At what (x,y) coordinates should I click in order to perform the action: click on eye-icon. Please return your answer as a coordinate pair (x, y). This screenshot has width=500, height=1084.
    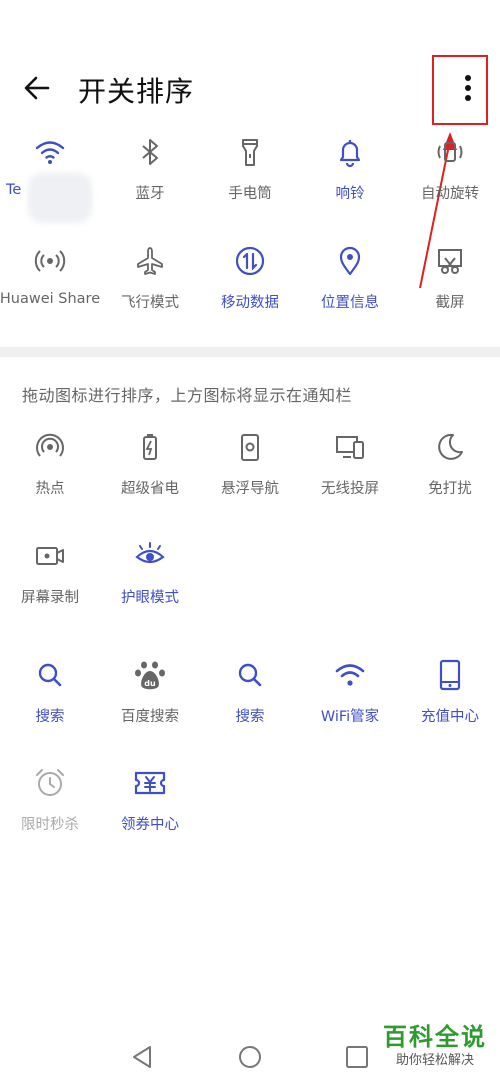
    Looking at the image, I should click on (150, 556).